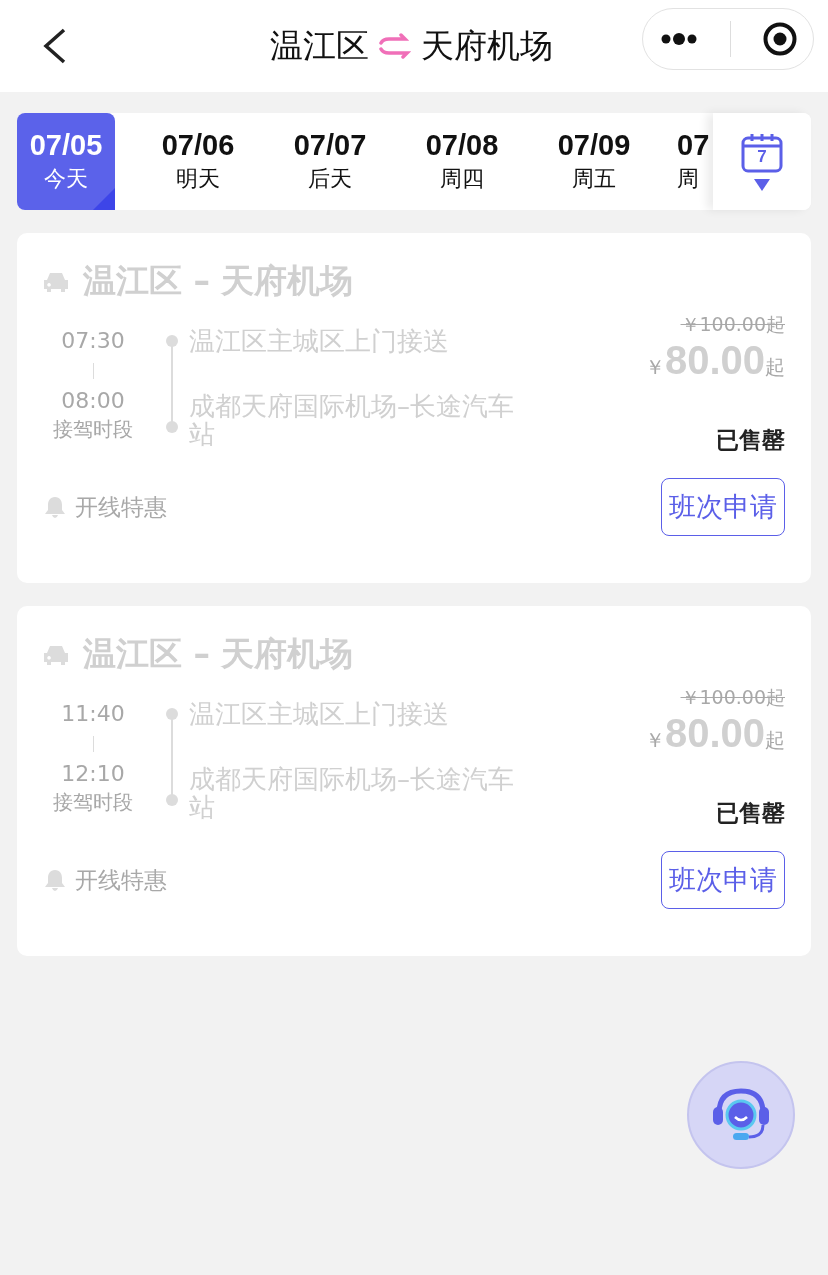 This screenshot has width=828, height=1275. I want to click on date-tab: 07 周, so click(695, 161).